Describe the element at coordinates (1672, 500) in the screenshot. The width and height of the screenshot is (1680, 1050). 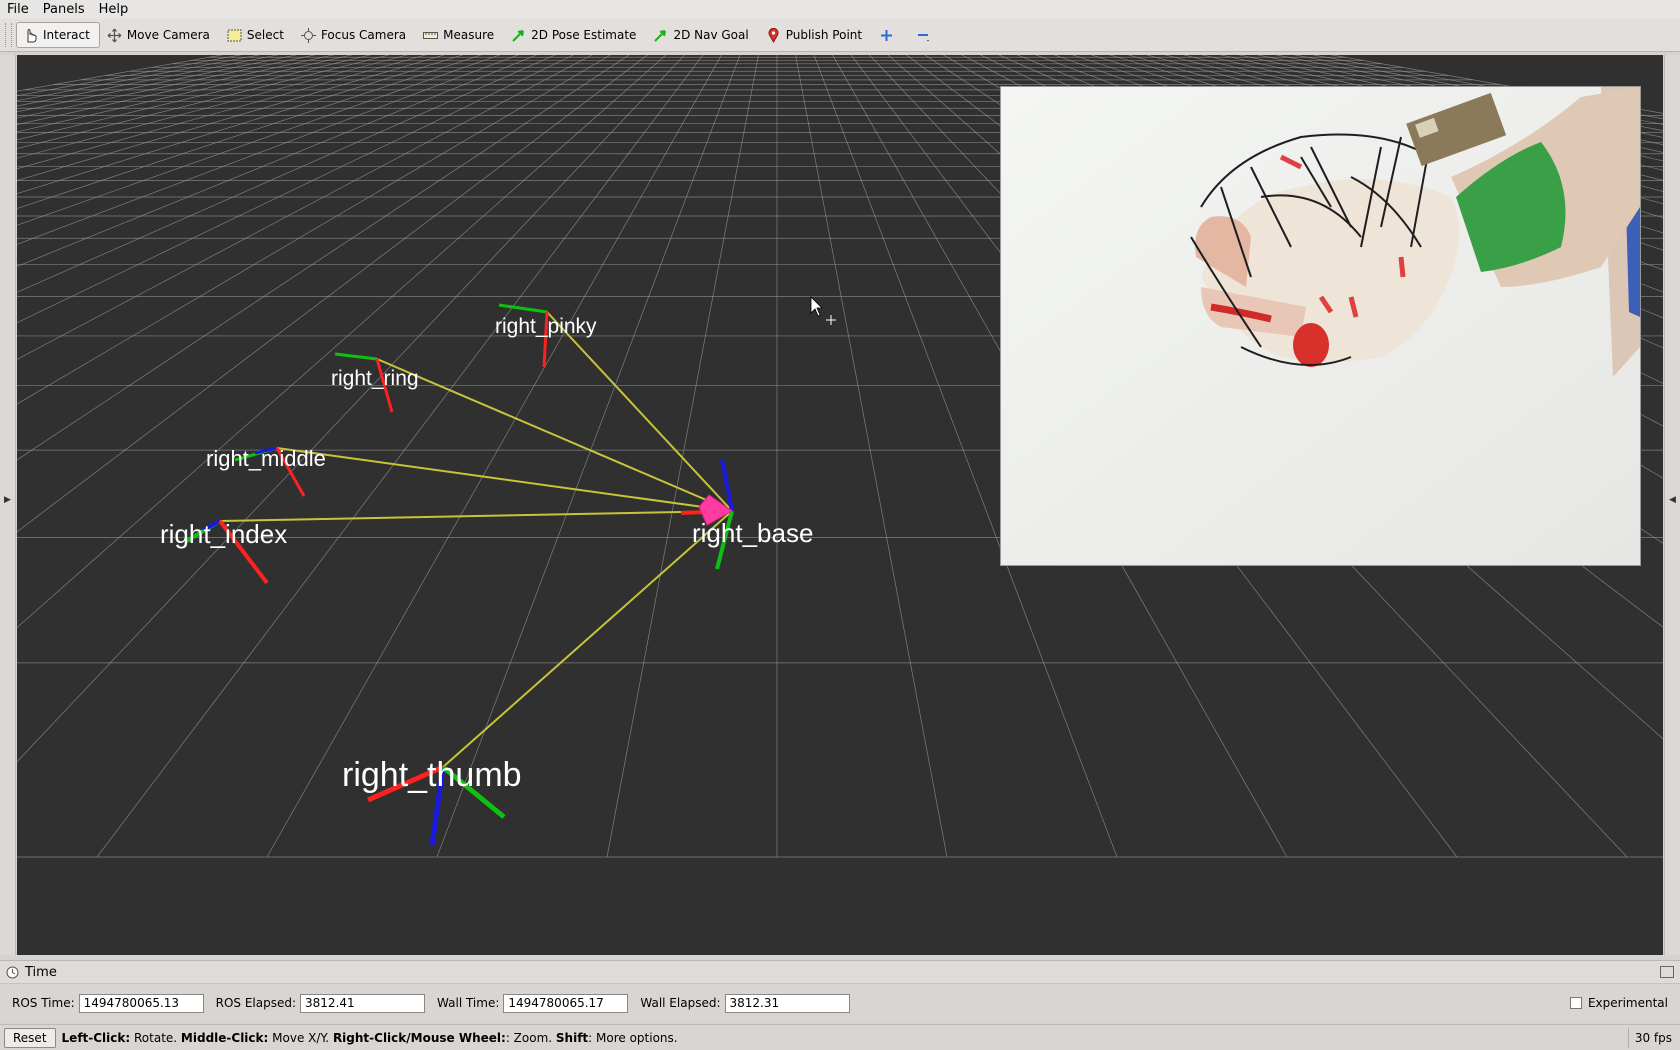
I see `expand-left-icon: ◀` at that location.